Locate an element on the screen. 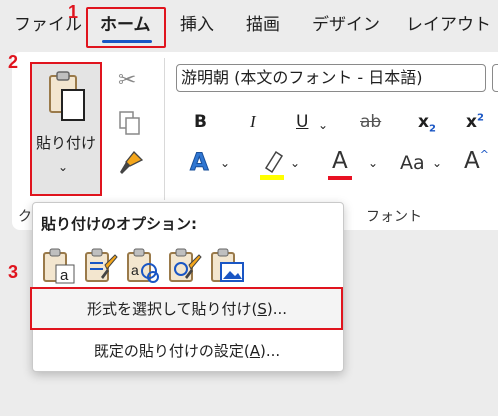 The width and height of the screenshot is (498, 416). font-size-select is located at coordinates (495, 78).